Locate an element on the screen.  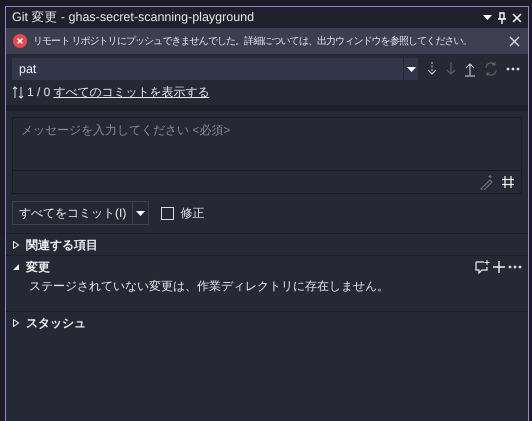
error-message: リモート リポジトリにプッシュできませんでした。詳細については、出力ウィンドウを参照してください。 is located at coordinates (253, 41).